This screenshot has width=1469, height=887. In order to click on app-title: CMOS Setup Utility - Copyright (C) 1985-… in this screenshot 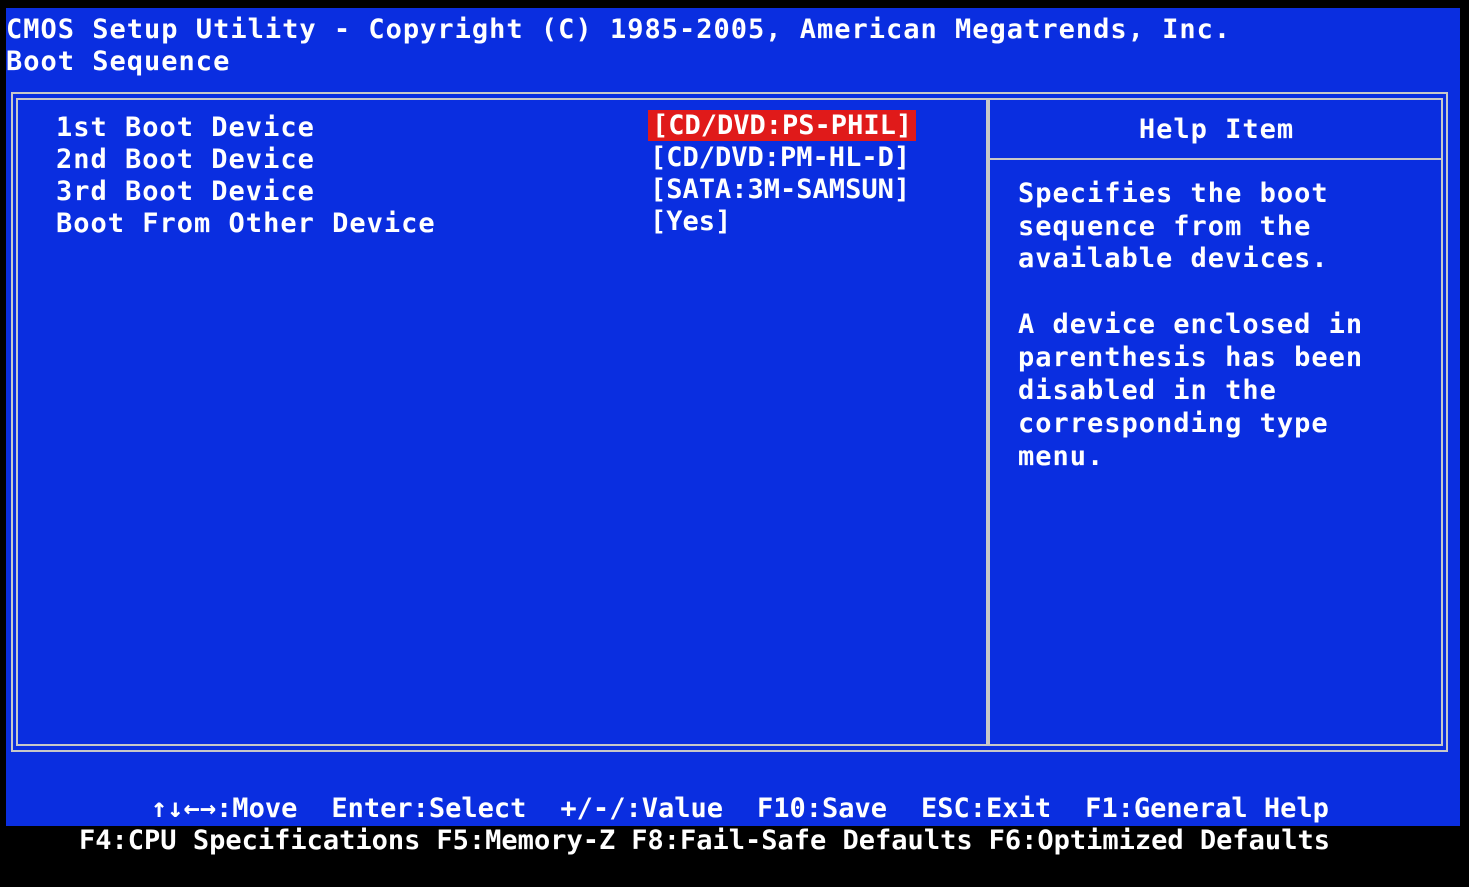, I will do `click(619, 29)`.